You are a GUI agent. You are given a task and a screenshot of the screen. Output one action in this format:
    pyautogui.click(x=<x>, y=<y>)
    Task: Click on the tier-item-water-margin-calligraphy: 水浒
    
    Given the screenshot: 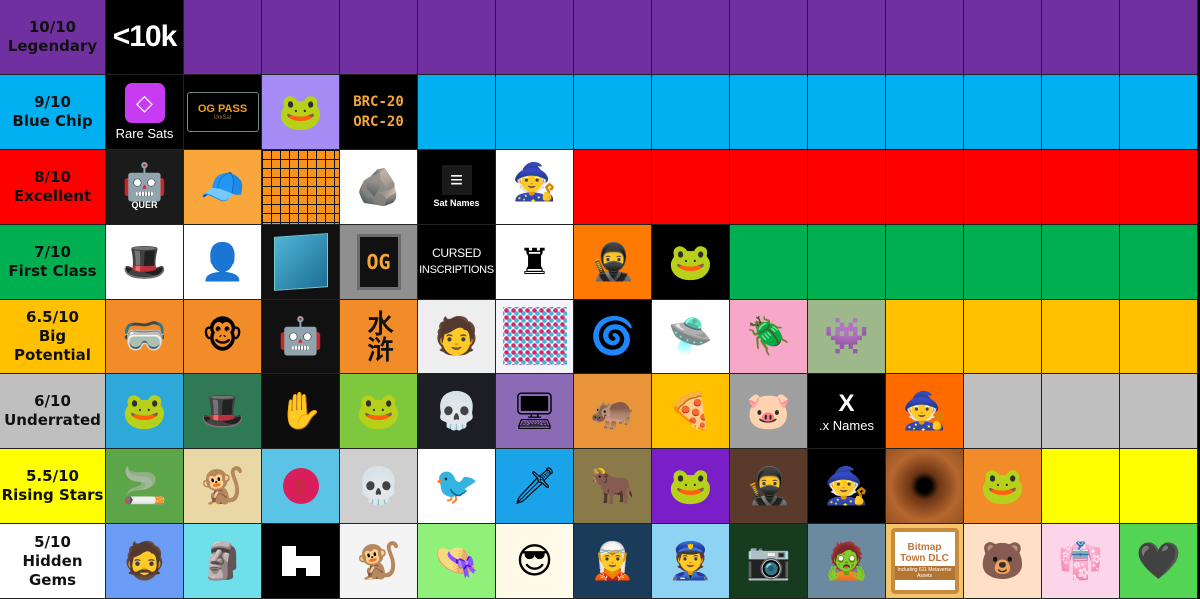 What is the action you would take?
    pyautogui.click(x=379, y=337)
    